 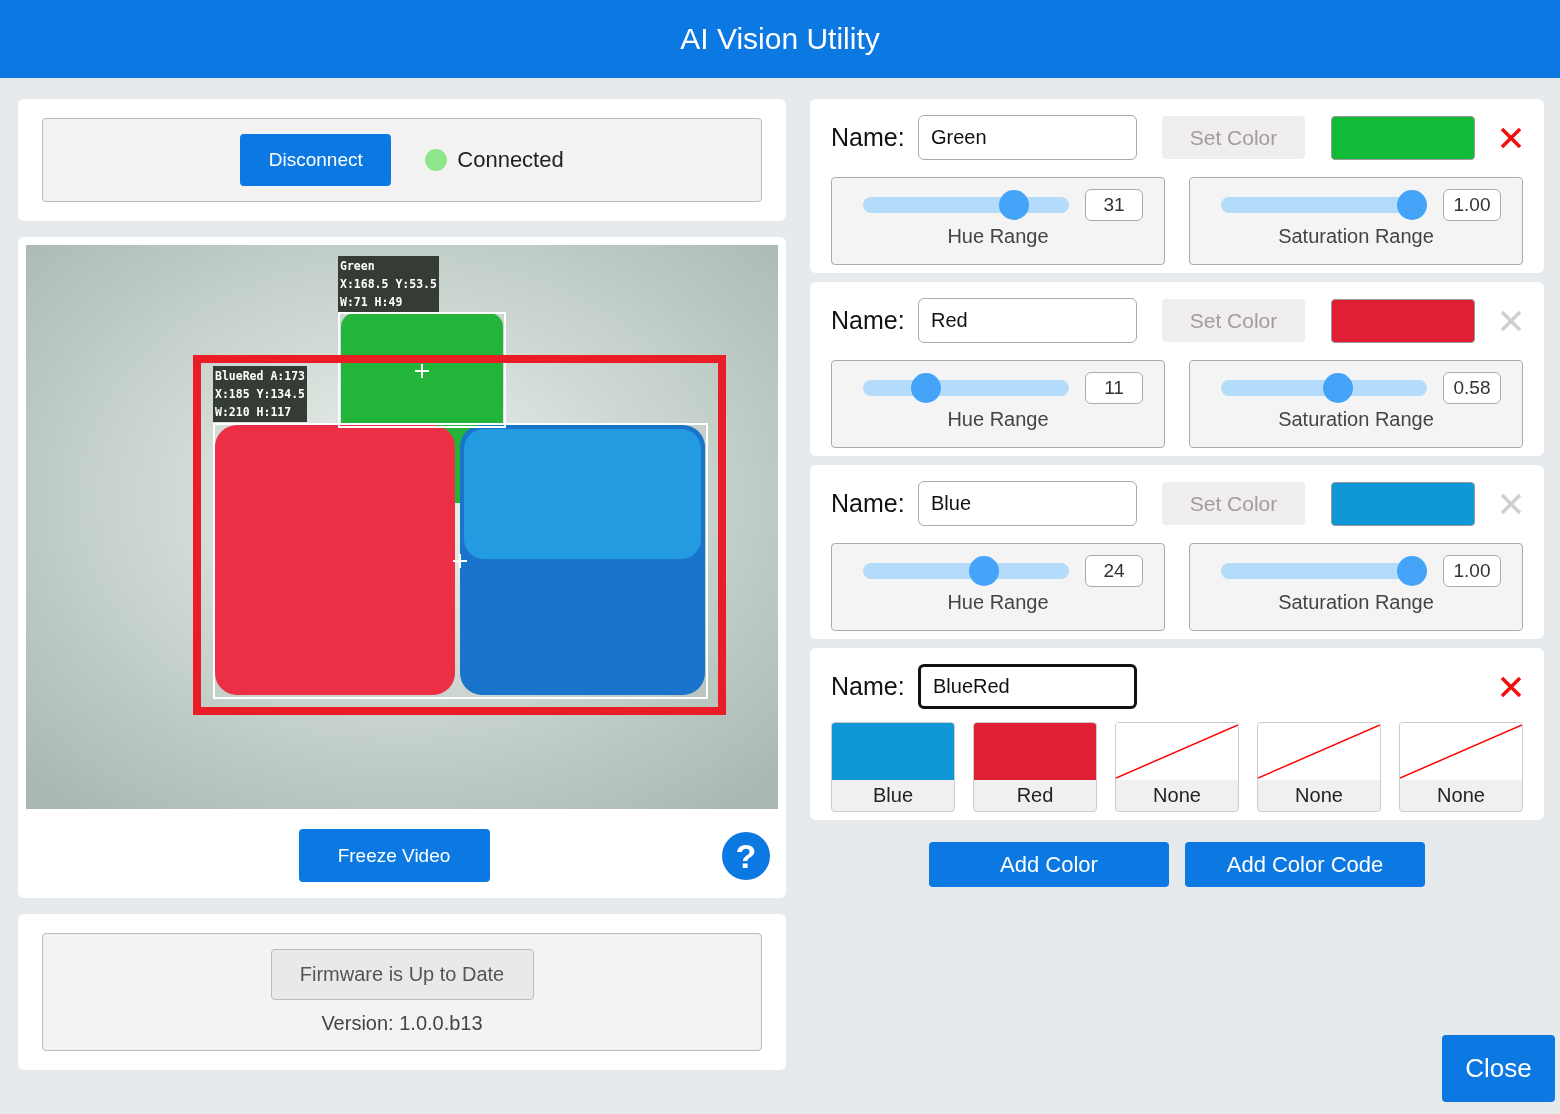 What do you see at coordinates (394, 855) in the screenshot?
I see `freeze-video-button: Freeze Video` at bounding box center [394, 855].